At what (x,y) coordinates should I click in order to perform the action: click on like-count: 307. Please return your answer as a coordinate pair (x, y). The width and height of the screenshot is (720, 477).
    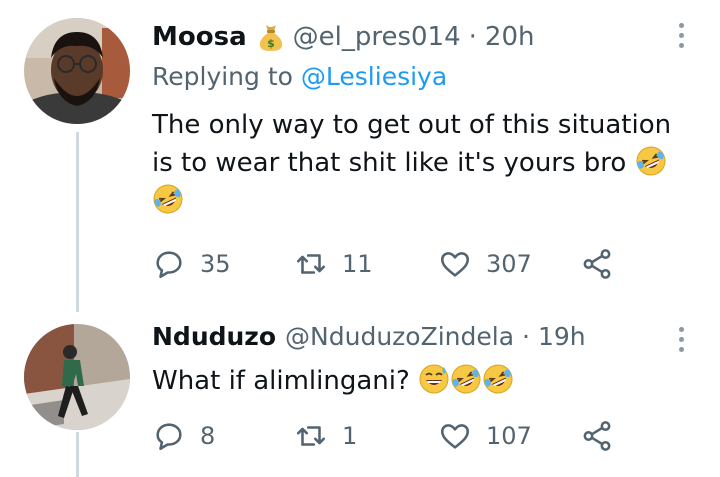
    Looking at the image, I should click on (509, 264).